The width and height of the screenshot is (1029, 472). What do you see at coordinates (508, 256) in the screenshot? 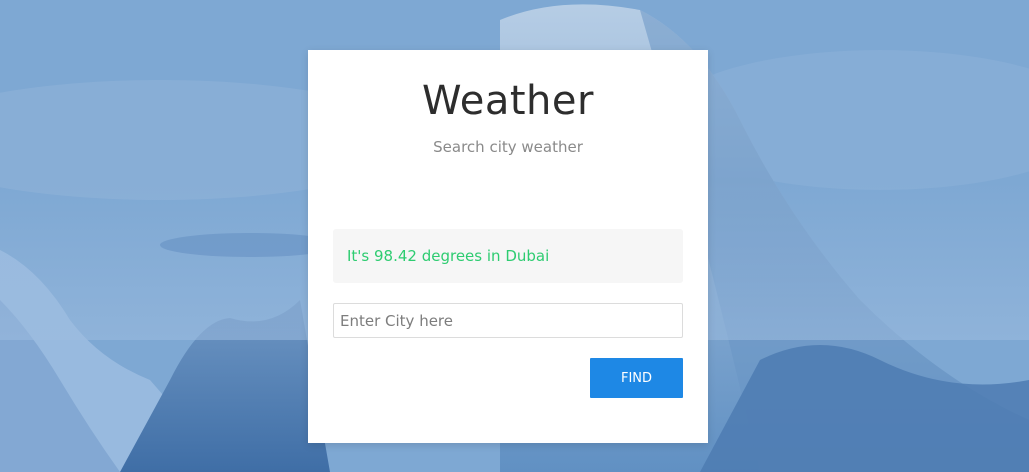
I see `weather-result-message: It's 98.42 degrees in Dubai` at bounding box center [508, 256].